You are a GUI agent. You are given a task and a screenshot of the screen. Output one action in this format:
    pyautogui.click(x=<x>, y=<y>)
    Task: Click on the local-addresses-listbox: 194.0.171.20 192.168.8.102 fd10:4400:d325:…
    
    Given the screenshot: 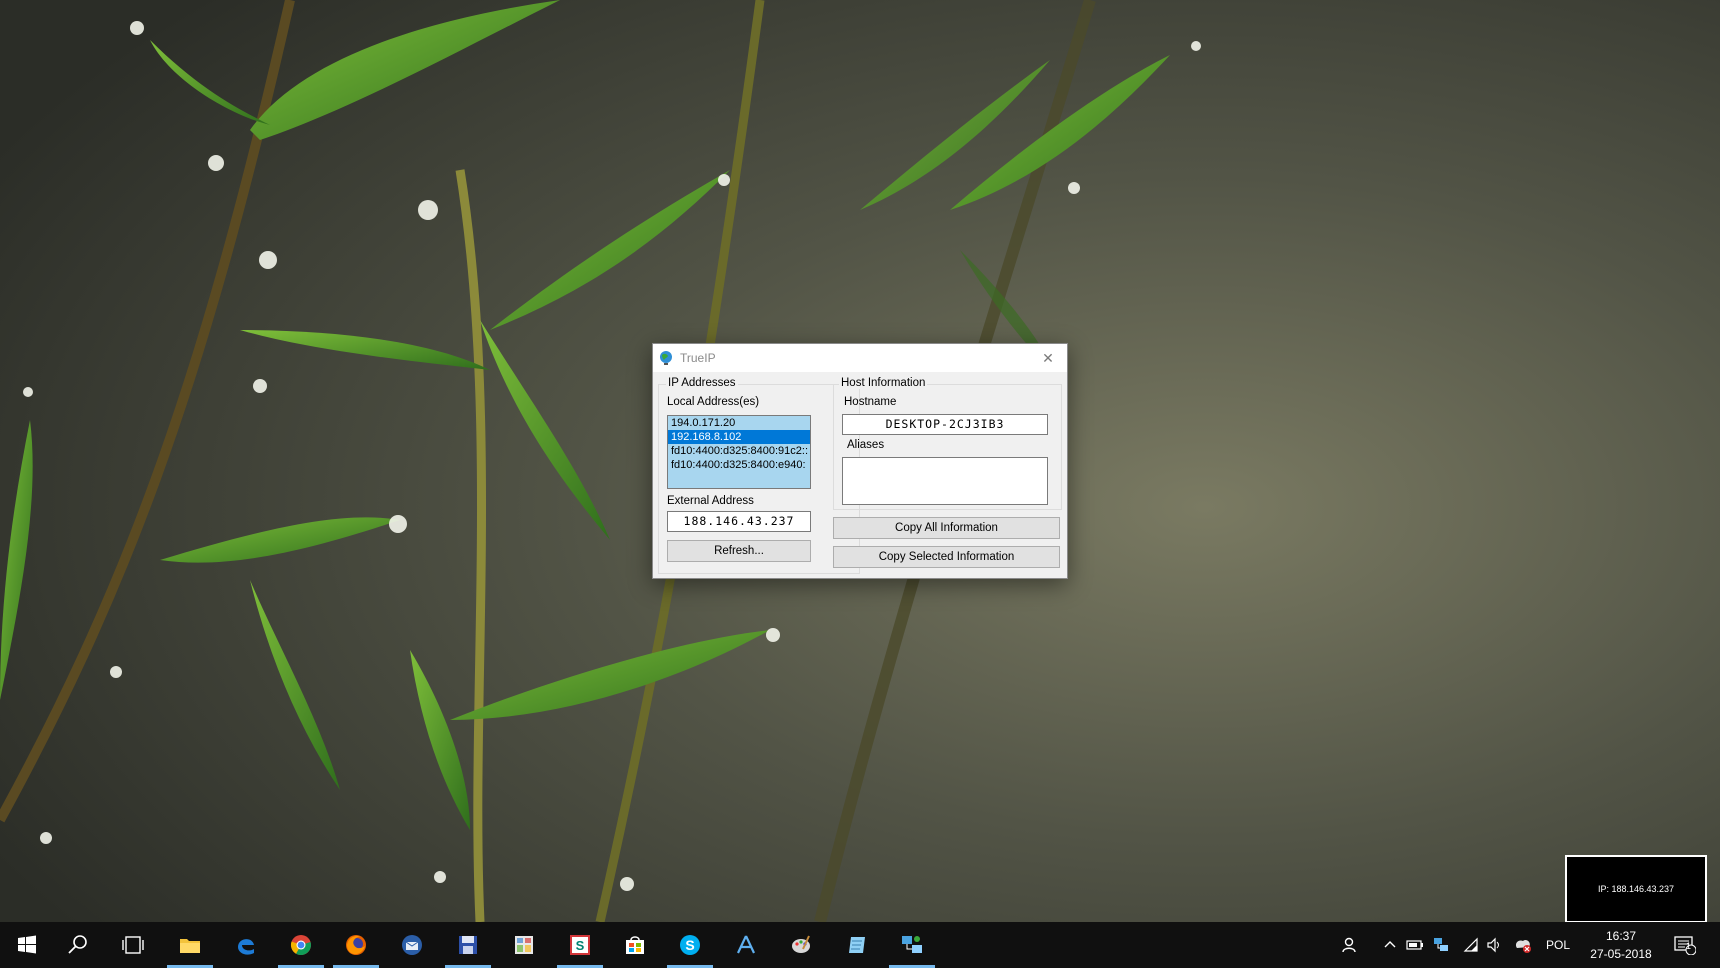 What is the action you would take?
    pyautogui.click(x=739, y=452)
    